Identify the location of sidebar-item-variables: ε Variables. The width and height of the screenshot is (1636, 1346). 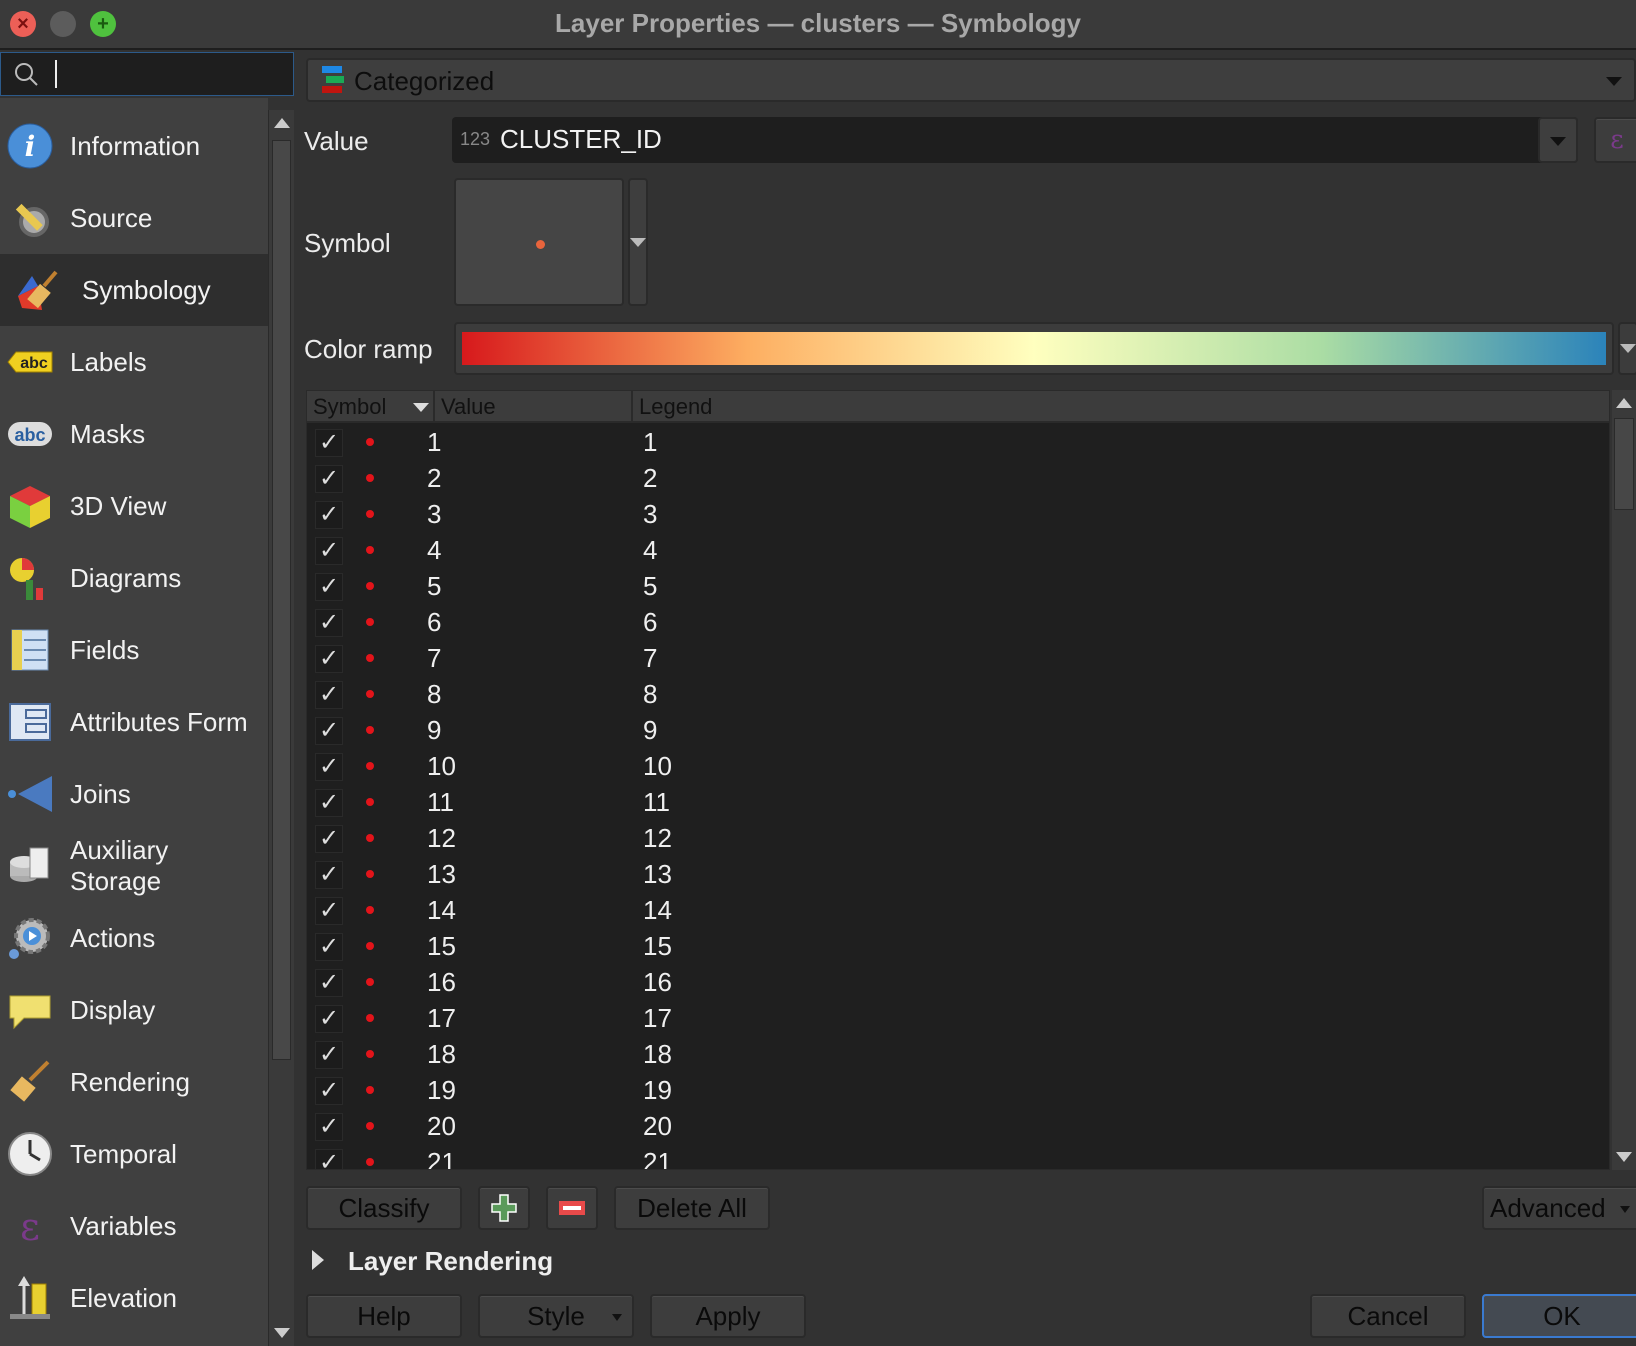
(134, 1226).